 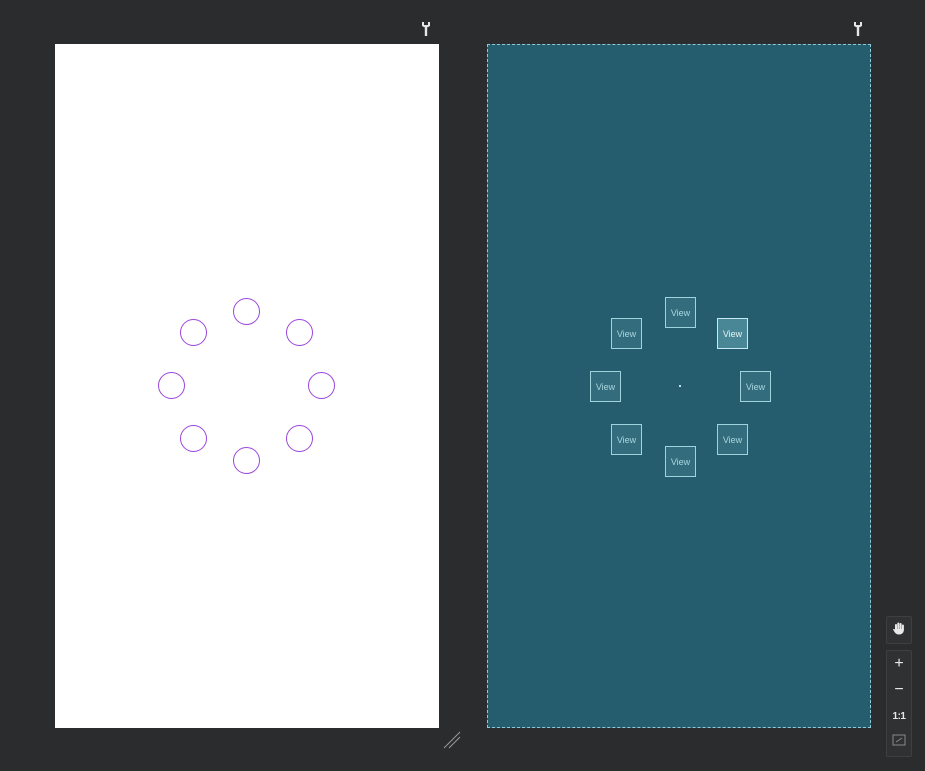 What do you see at coordinates (732, 333) in the screenshot?
I see `blueprint-view-top-right: View` at bounding box center [732, 333].